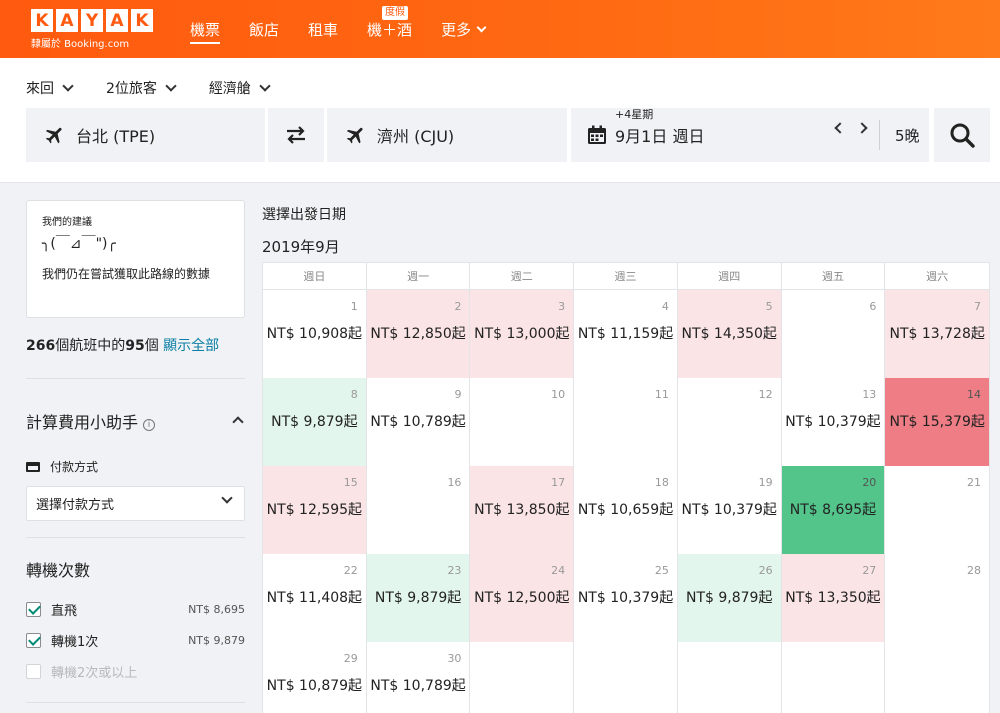 Image resolution: width=1000 pixels, height=713 pixels. What do you see at coordinates (522, 334) in the screenshot?
I see `calendar-day: 3NT$ 13,000起` at bounding box center [522, 334].